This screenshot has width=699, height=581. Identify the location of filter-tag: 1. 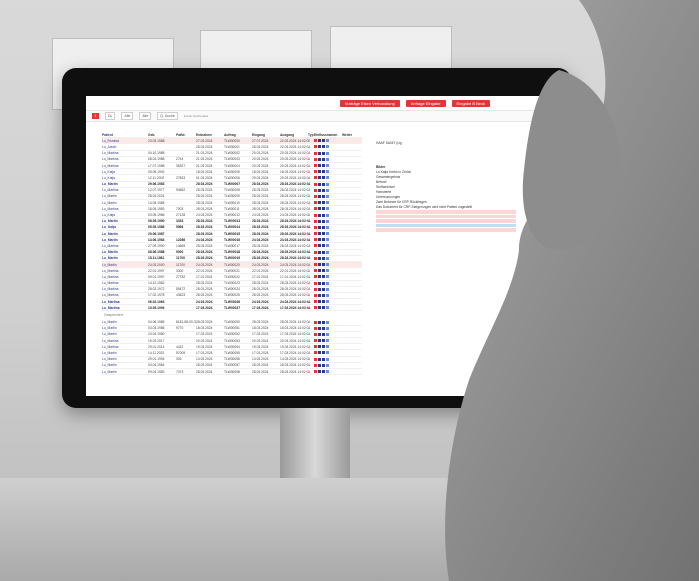
(95, 116).